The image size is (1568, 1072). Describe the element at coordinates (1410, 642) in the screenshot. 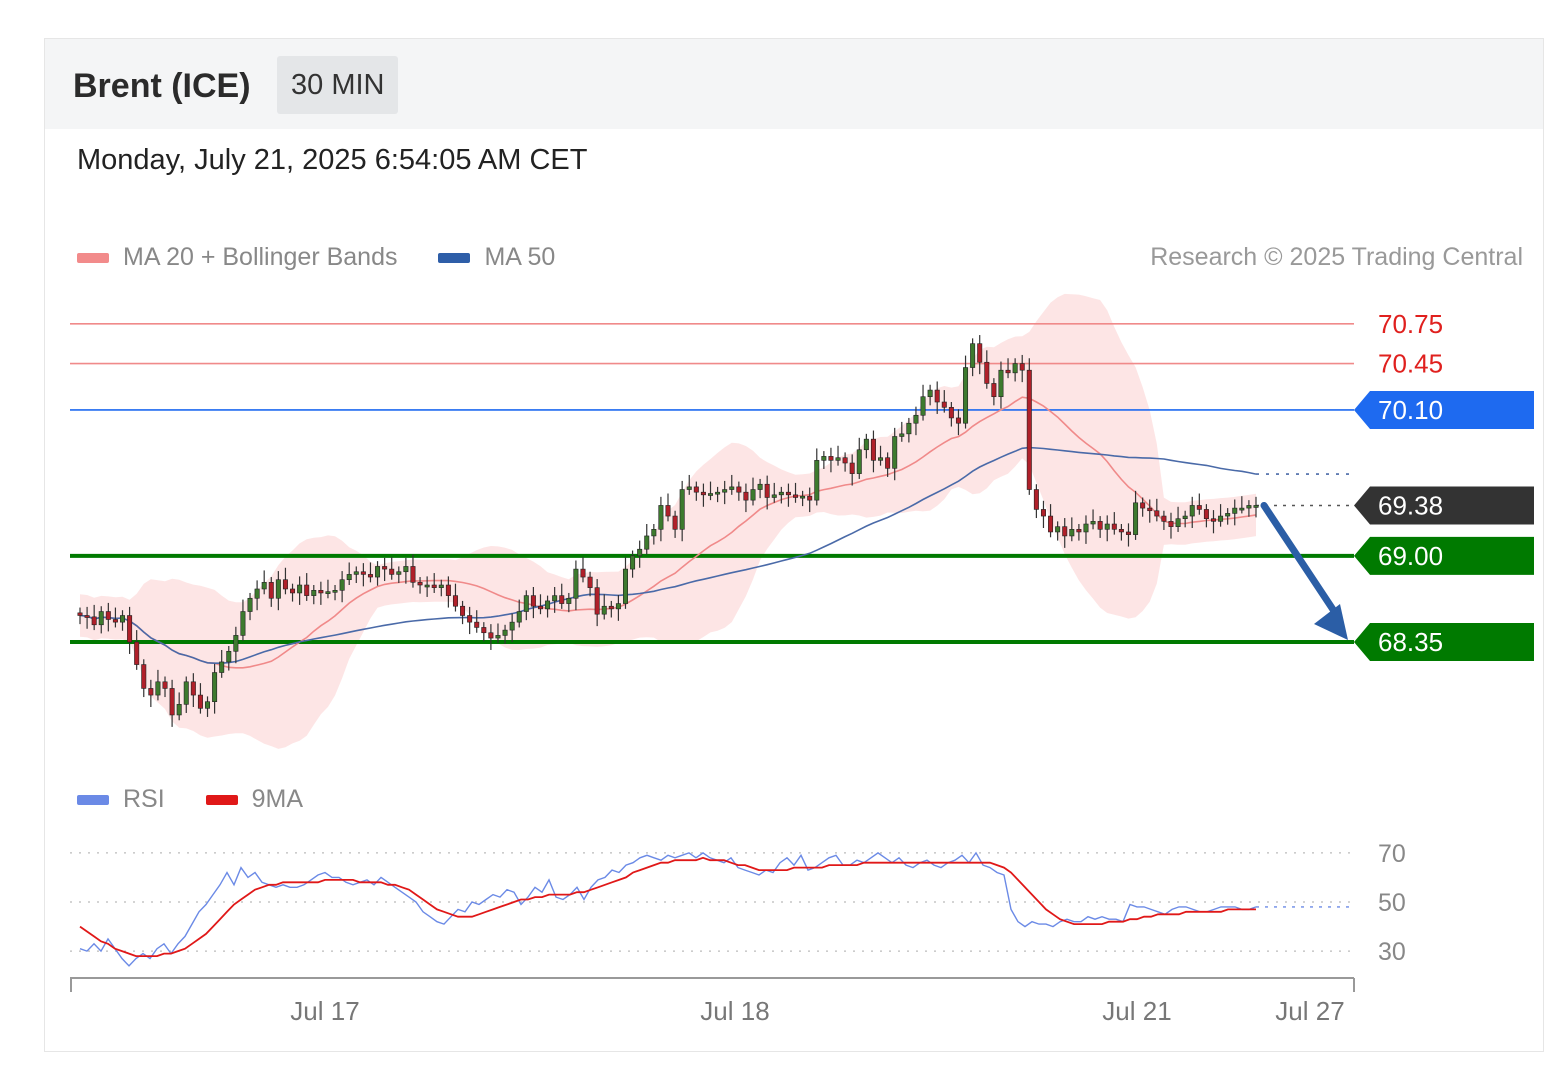

I see `level-label-5: 68.35` at that location.